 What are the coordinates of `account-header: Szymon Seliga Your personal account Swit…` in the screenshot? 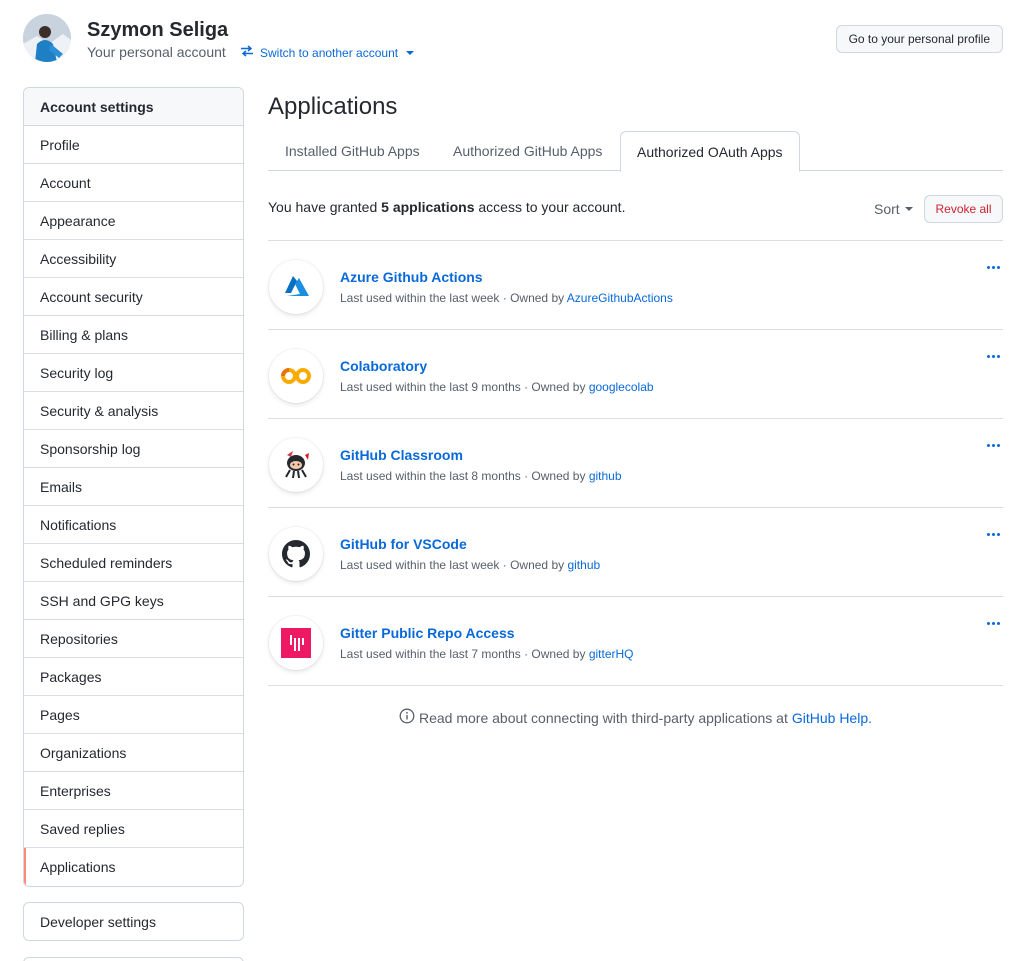 It's located at (513, 39).